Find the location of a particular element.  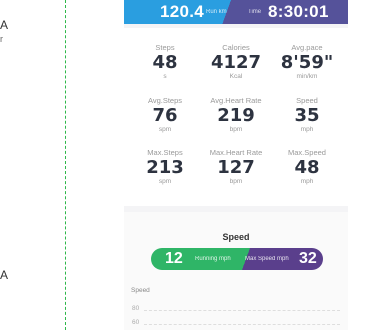

left-edge-letter: r is located at coordinates (1, 39).